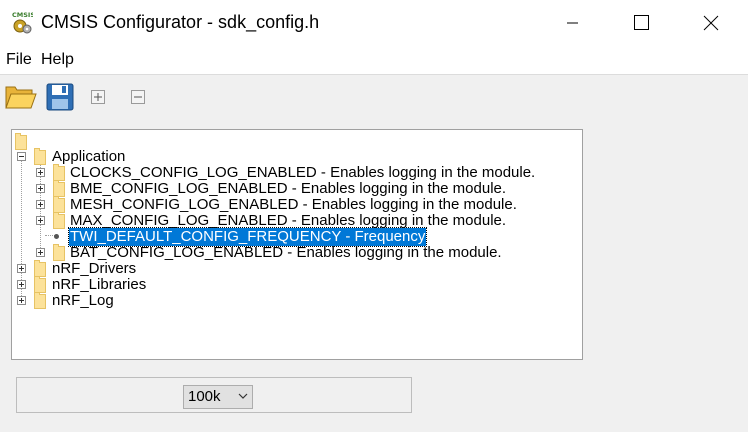  What do you see at coordinates (297, 284) in the screenshot?
I see `tree-node-nrf-libraries: nRF_Libraries` at bounding box center [297, 284].